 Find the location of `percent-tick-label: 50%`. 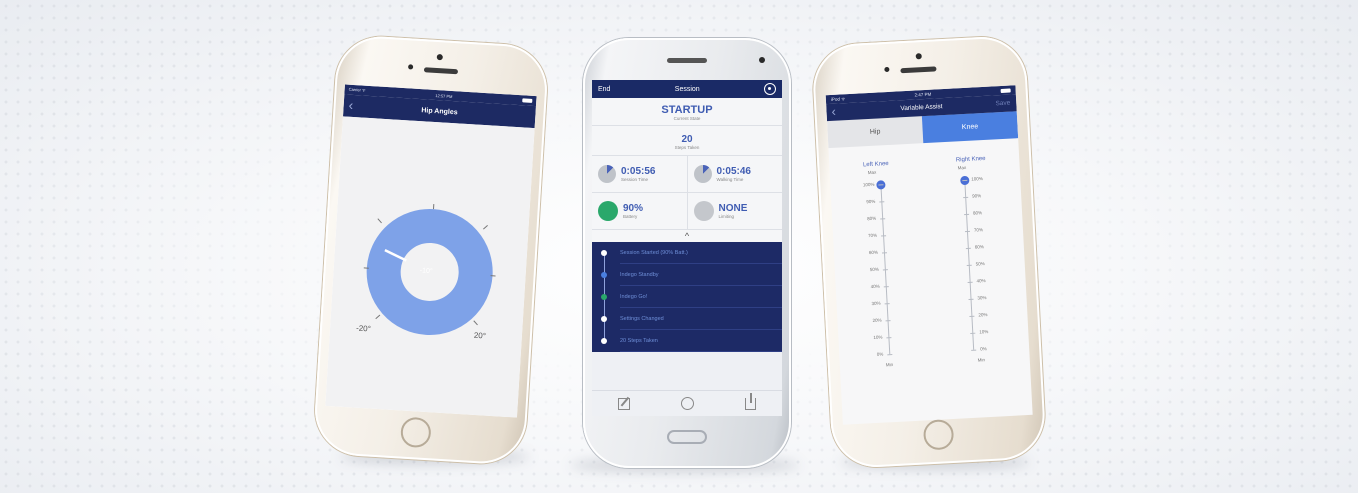

percent-tick-label: 50% is located at coordinates (980, 264).